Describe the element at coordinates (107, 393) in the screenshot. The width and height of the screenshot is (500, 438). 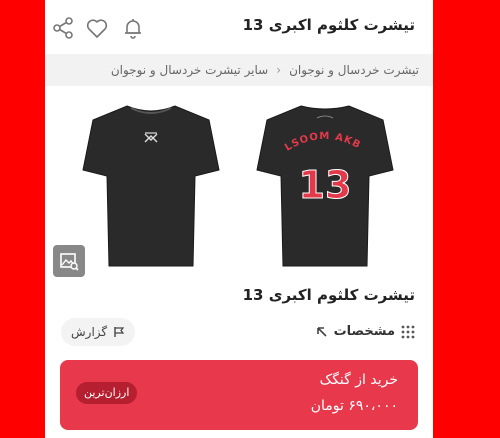
I see `cheapest-badge: ارزان‌ترین` at that location.